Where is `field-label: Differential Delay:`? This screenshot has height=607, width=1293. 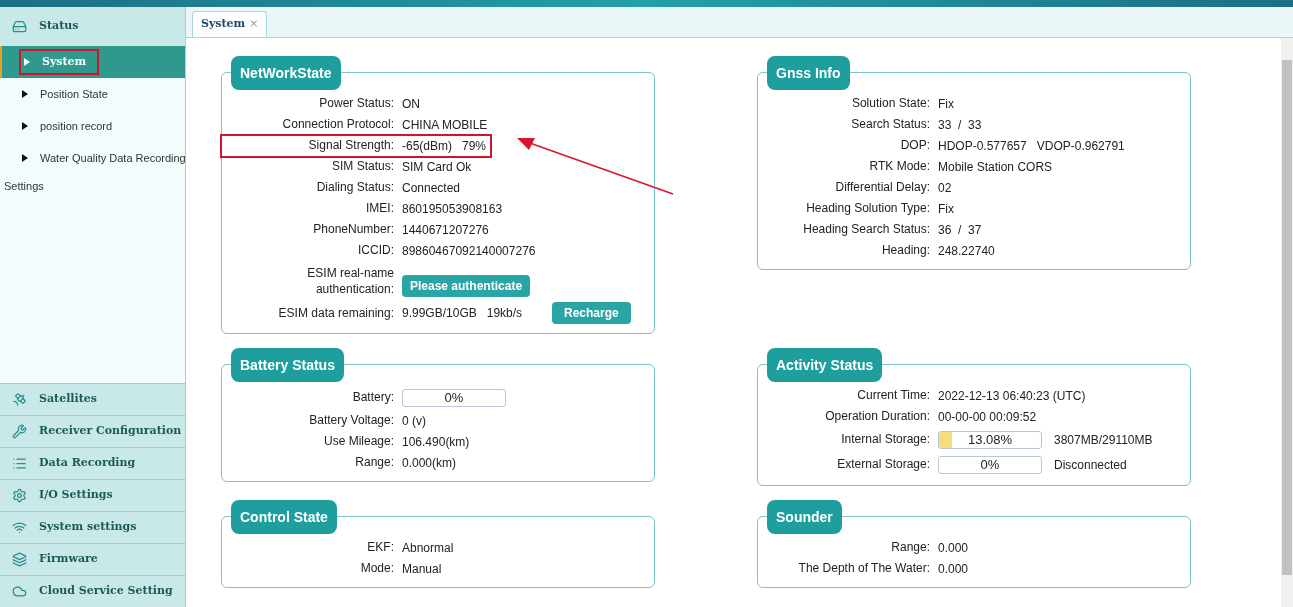
field-label: Differential Delay: is located at coordinates (882, 187).